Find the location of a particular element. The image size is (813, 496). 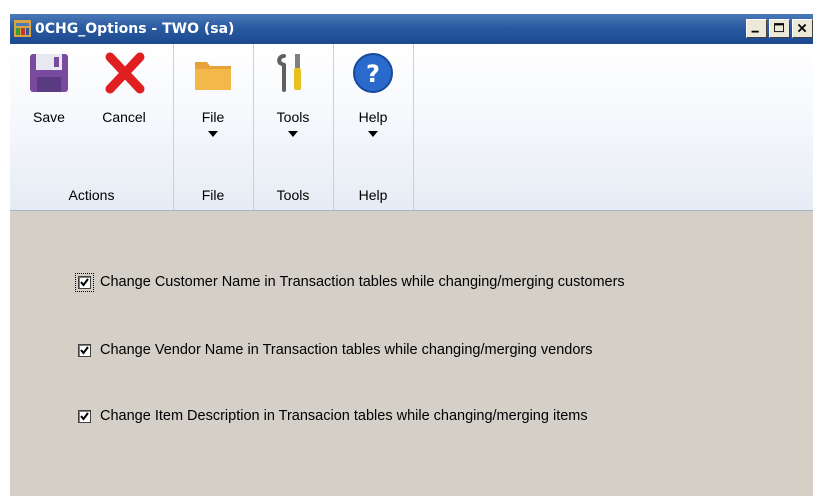

cancel-icon is located at coordinates (125, 73).